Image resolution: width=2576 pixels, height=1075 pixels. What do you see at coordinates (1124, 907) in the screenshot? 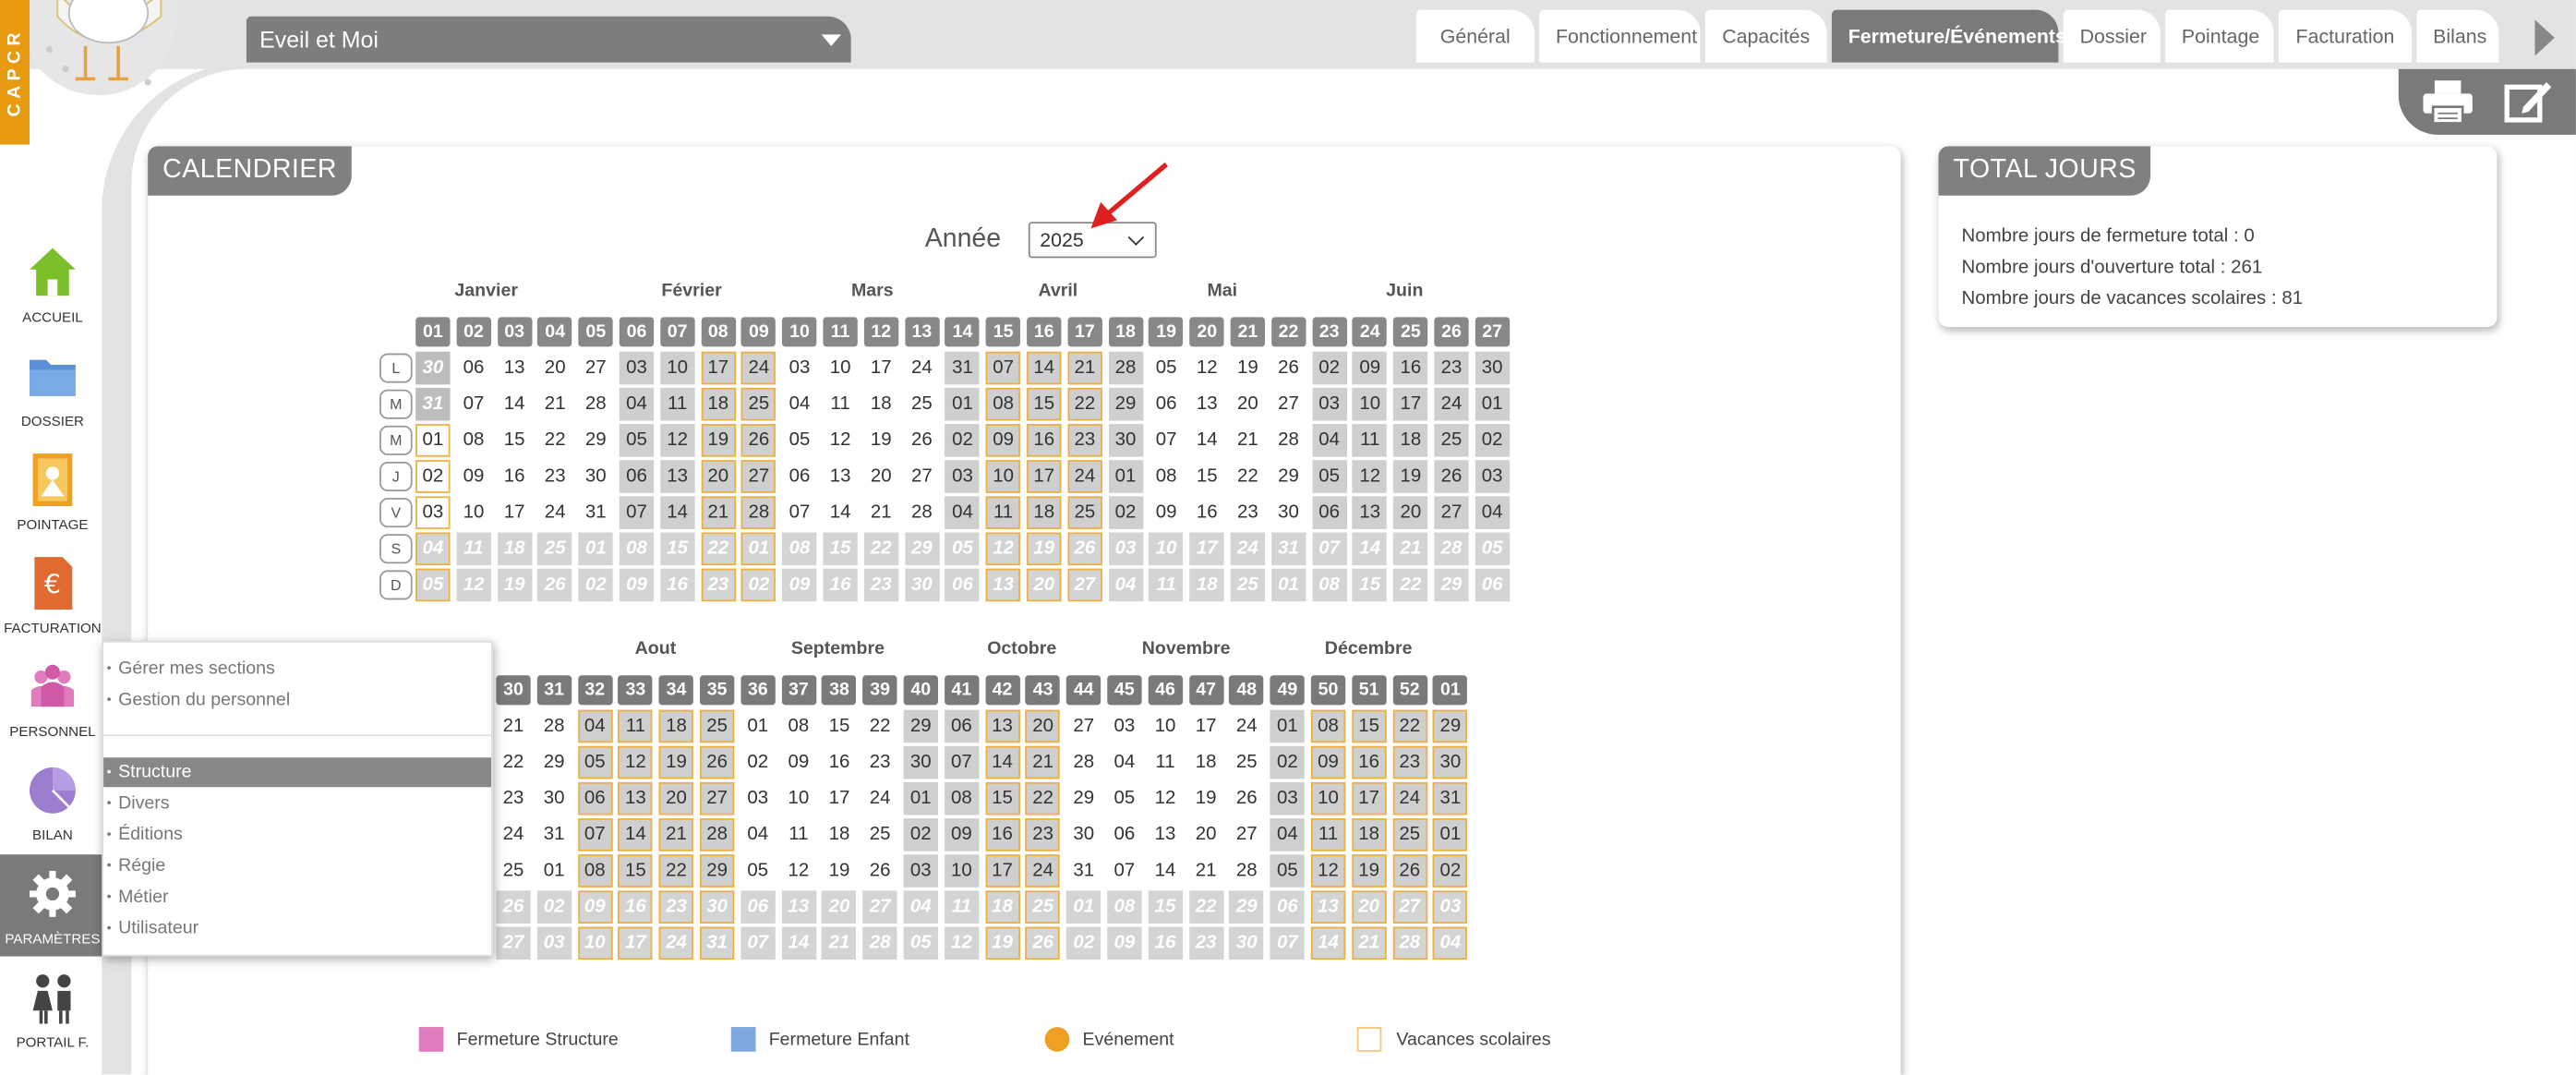
I see `calendar-day: 08` at bounding box center [1124, 907].